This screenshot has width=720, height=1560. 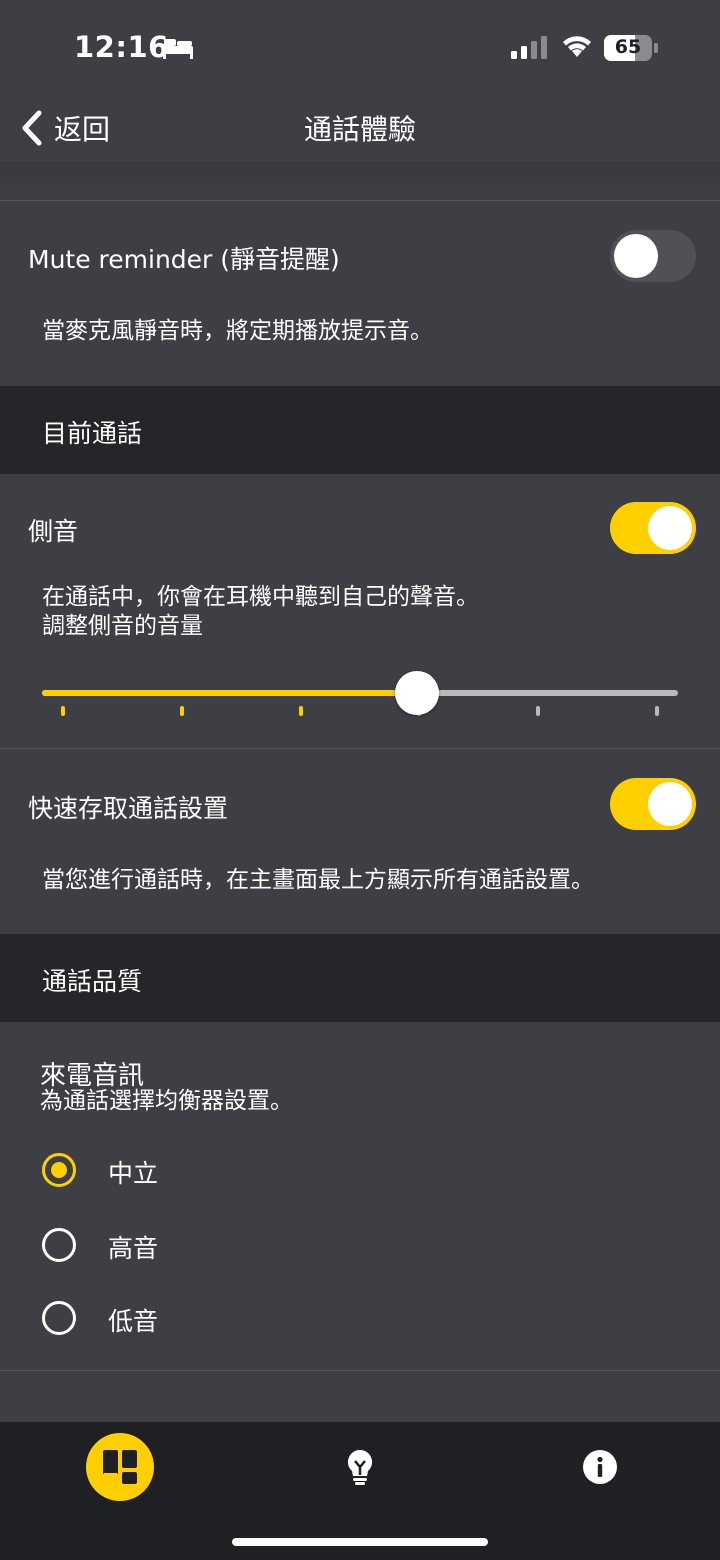 I want to click on section-header-current-call: 目前通話, so click(x=360, y=430).